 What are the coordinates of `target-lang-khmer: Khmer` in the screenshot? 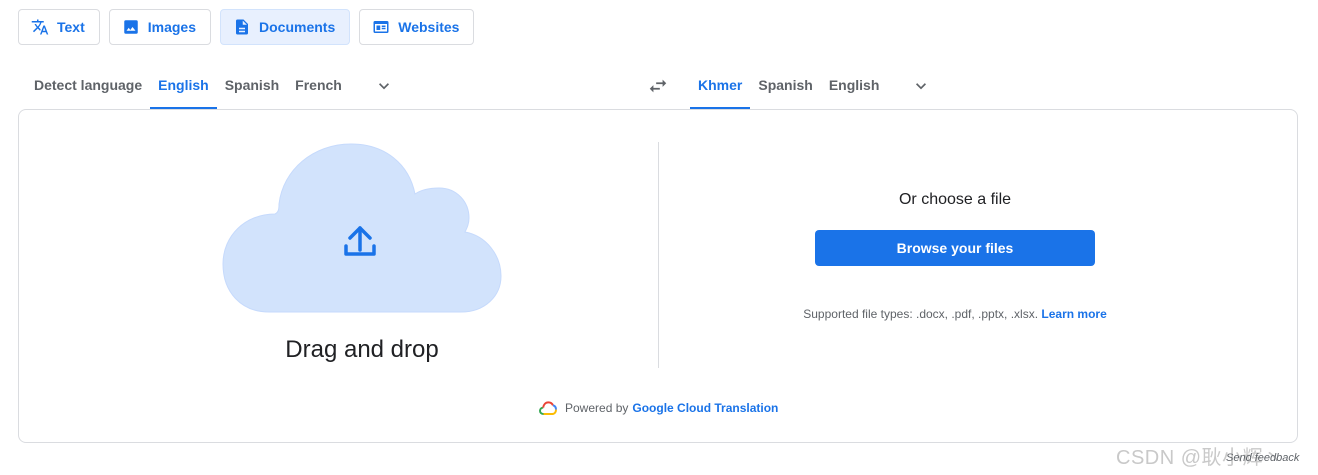 It's located at (720, 85).